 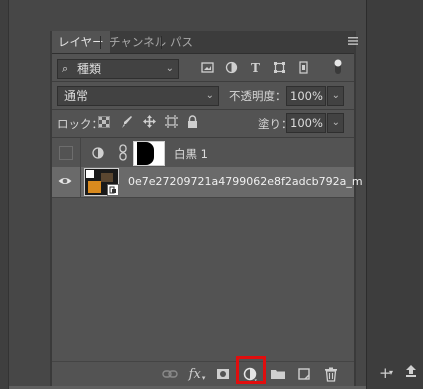 What do you see at coordinates (191, 154) in the screenshot?
I see `layer-name: 白黒 1` at bounding box center [191, 154].